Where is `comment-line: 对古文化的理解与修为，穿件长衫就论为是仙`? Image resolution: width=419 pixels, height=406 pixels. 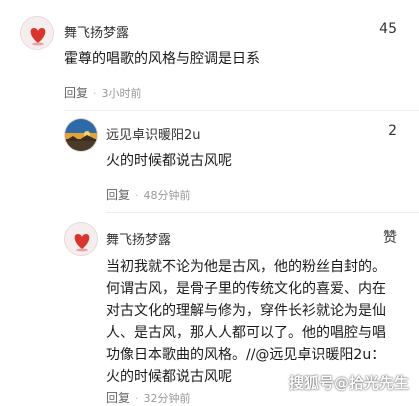
comment-line: 对古文化的理解与修为，穿件长衫就论为是仙 is located at coordinates (246, 311).